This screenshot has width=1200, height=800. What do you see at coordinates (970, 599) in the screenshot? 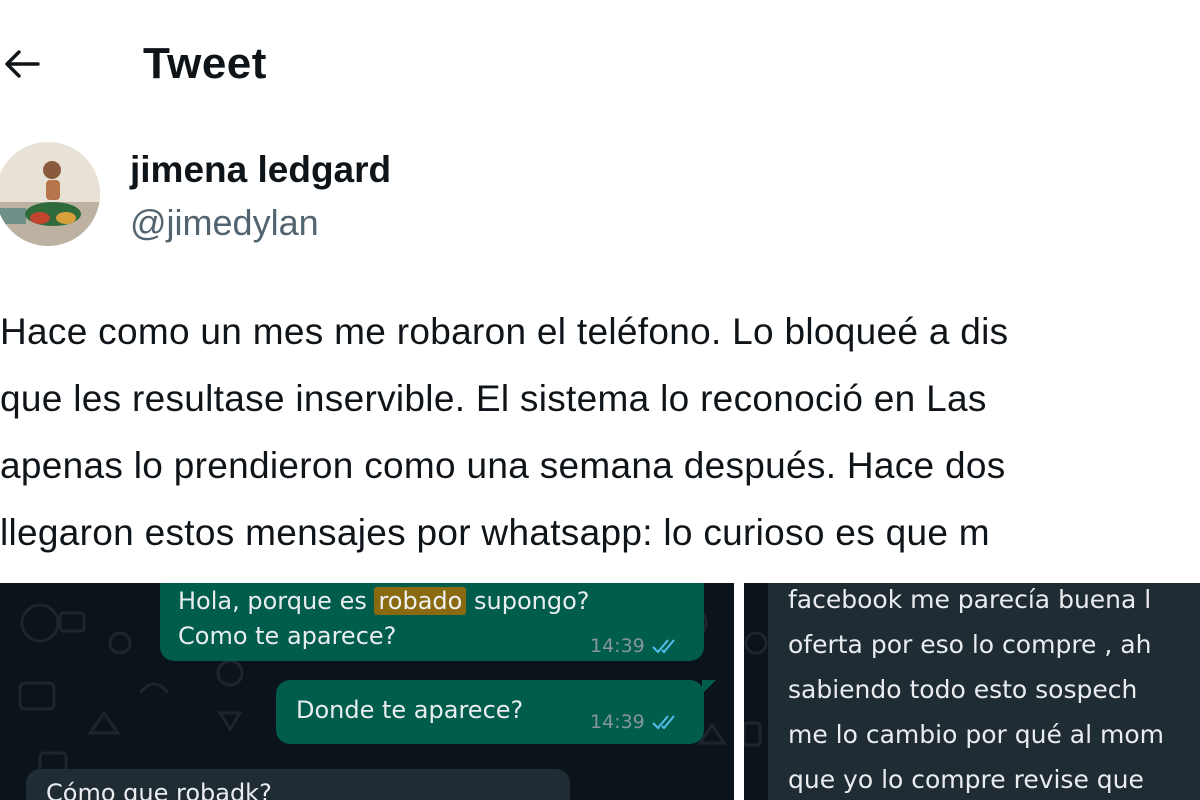
I see `message-line: facebook me parecía buena l` at bounding box center [970, 599].